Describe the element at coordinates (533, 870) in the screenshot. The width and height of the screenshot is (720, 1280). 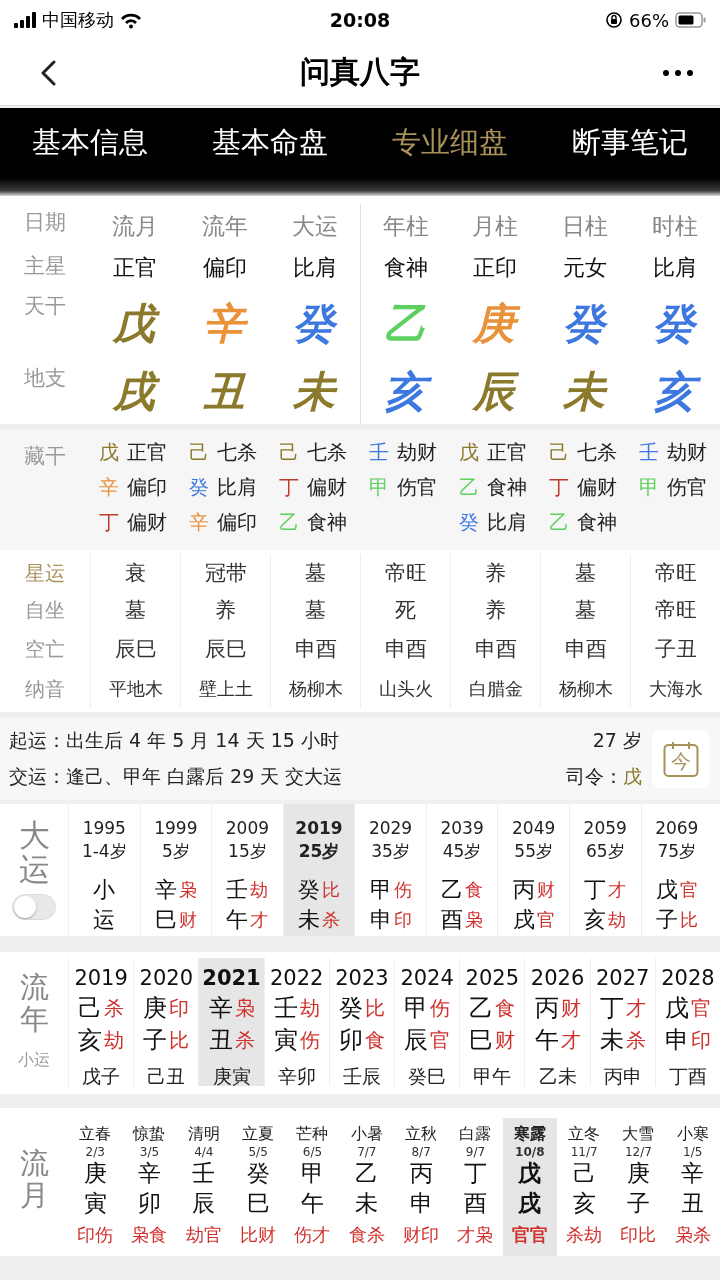
I see `luck-period-column: 2049 55岁 丙 财 戌官` at that location.